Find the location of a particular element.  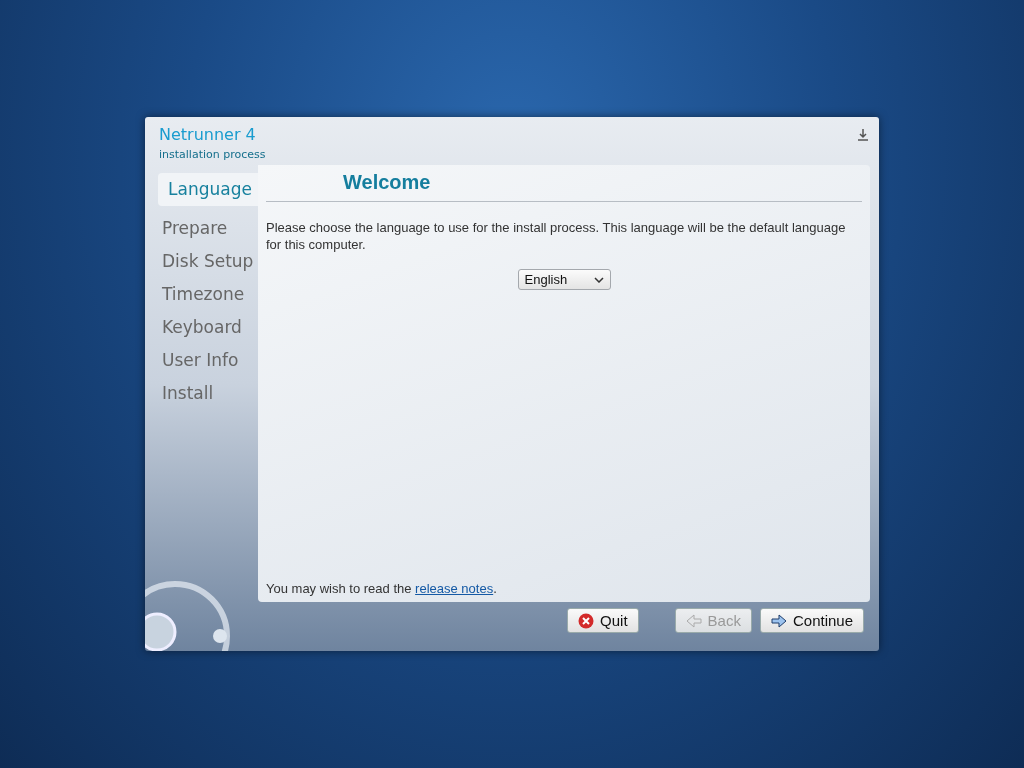

step-item: Disk Setup is located at coordinates (201, 261).